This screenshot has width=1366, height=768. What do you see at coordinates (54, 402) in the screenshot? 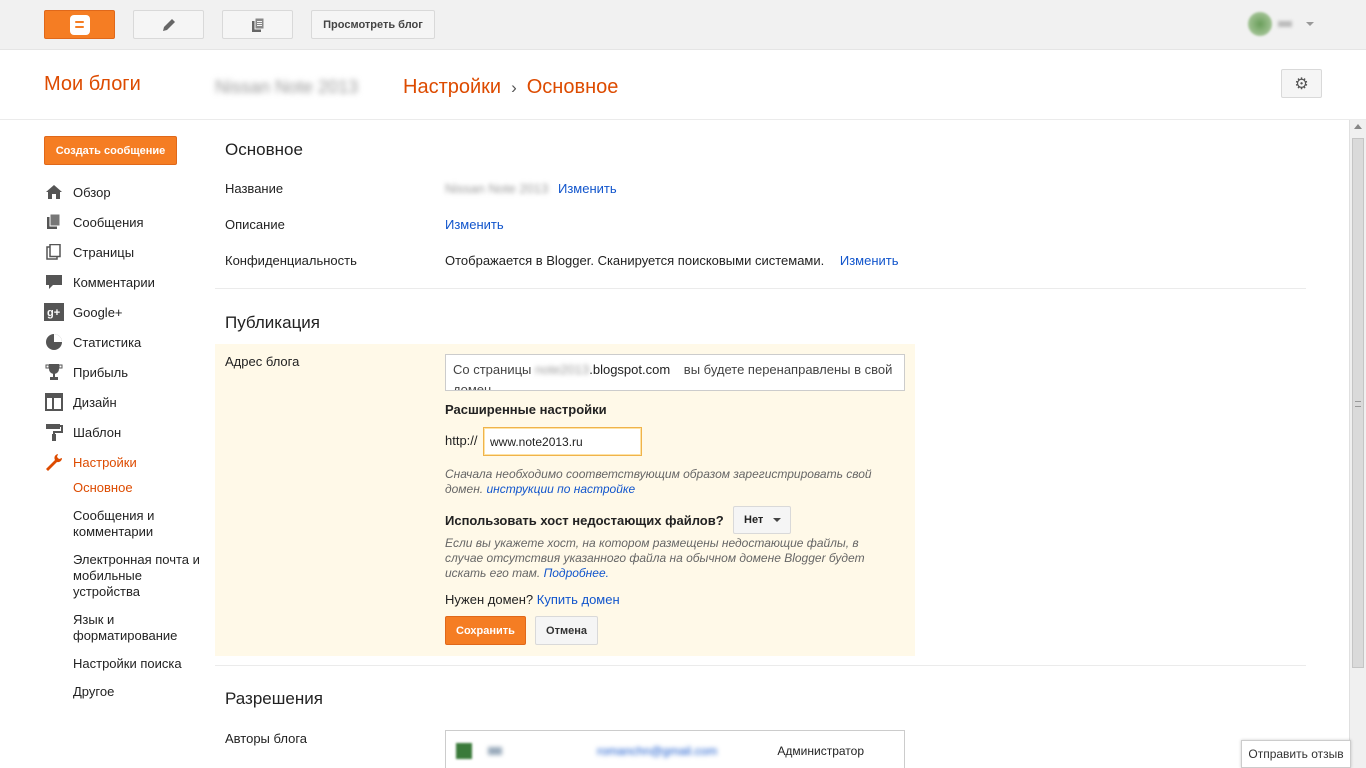
I see `layout-icon` at bounding box center [54, 402].